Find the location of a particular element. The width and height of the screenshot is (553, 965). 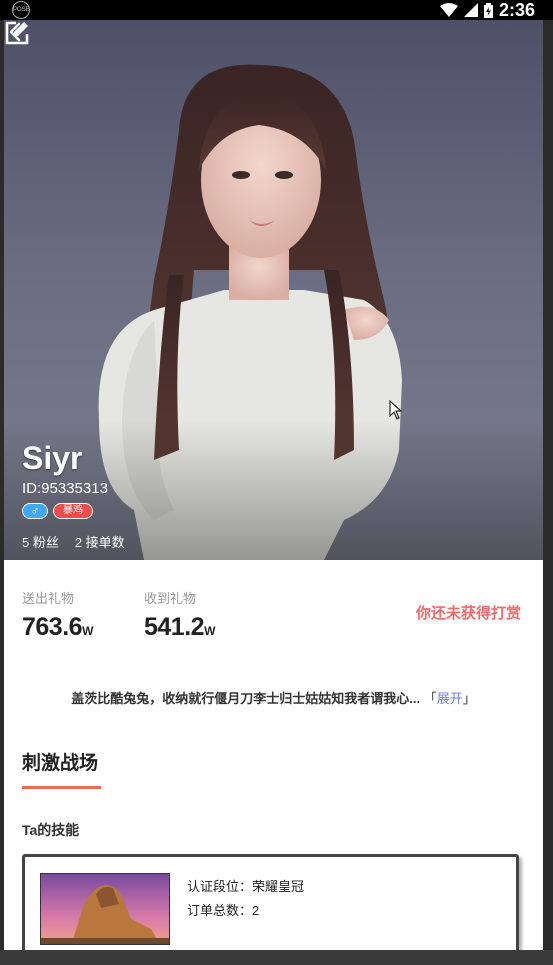

sphinx-image is located at coordinates (105, 909).